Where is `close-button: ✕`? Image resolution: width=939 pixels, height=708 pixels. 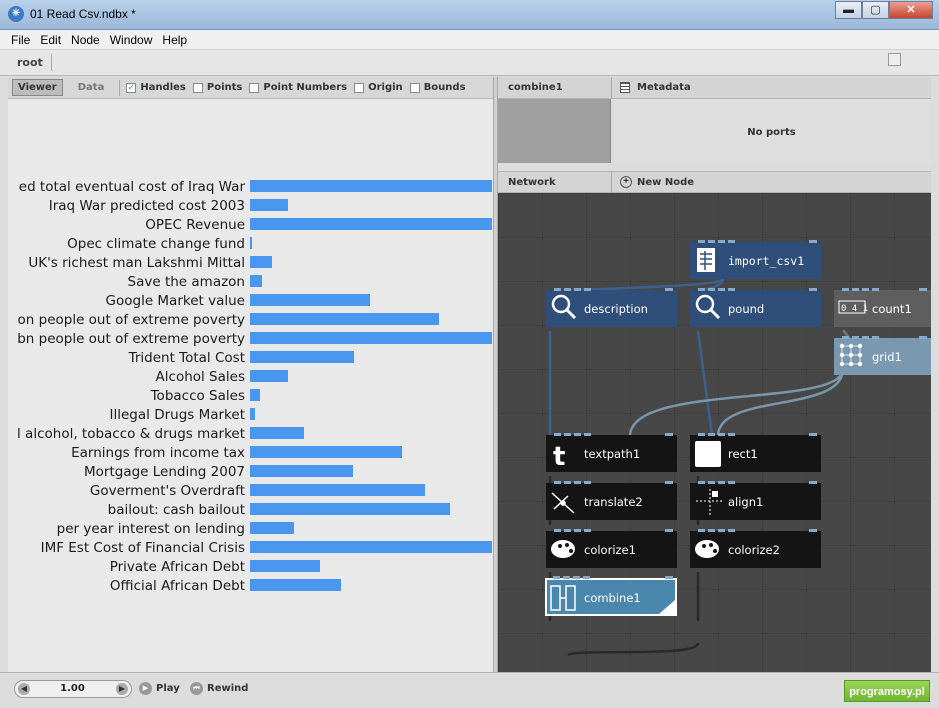 close-button: ✕ is located at coordinates (911, 10).